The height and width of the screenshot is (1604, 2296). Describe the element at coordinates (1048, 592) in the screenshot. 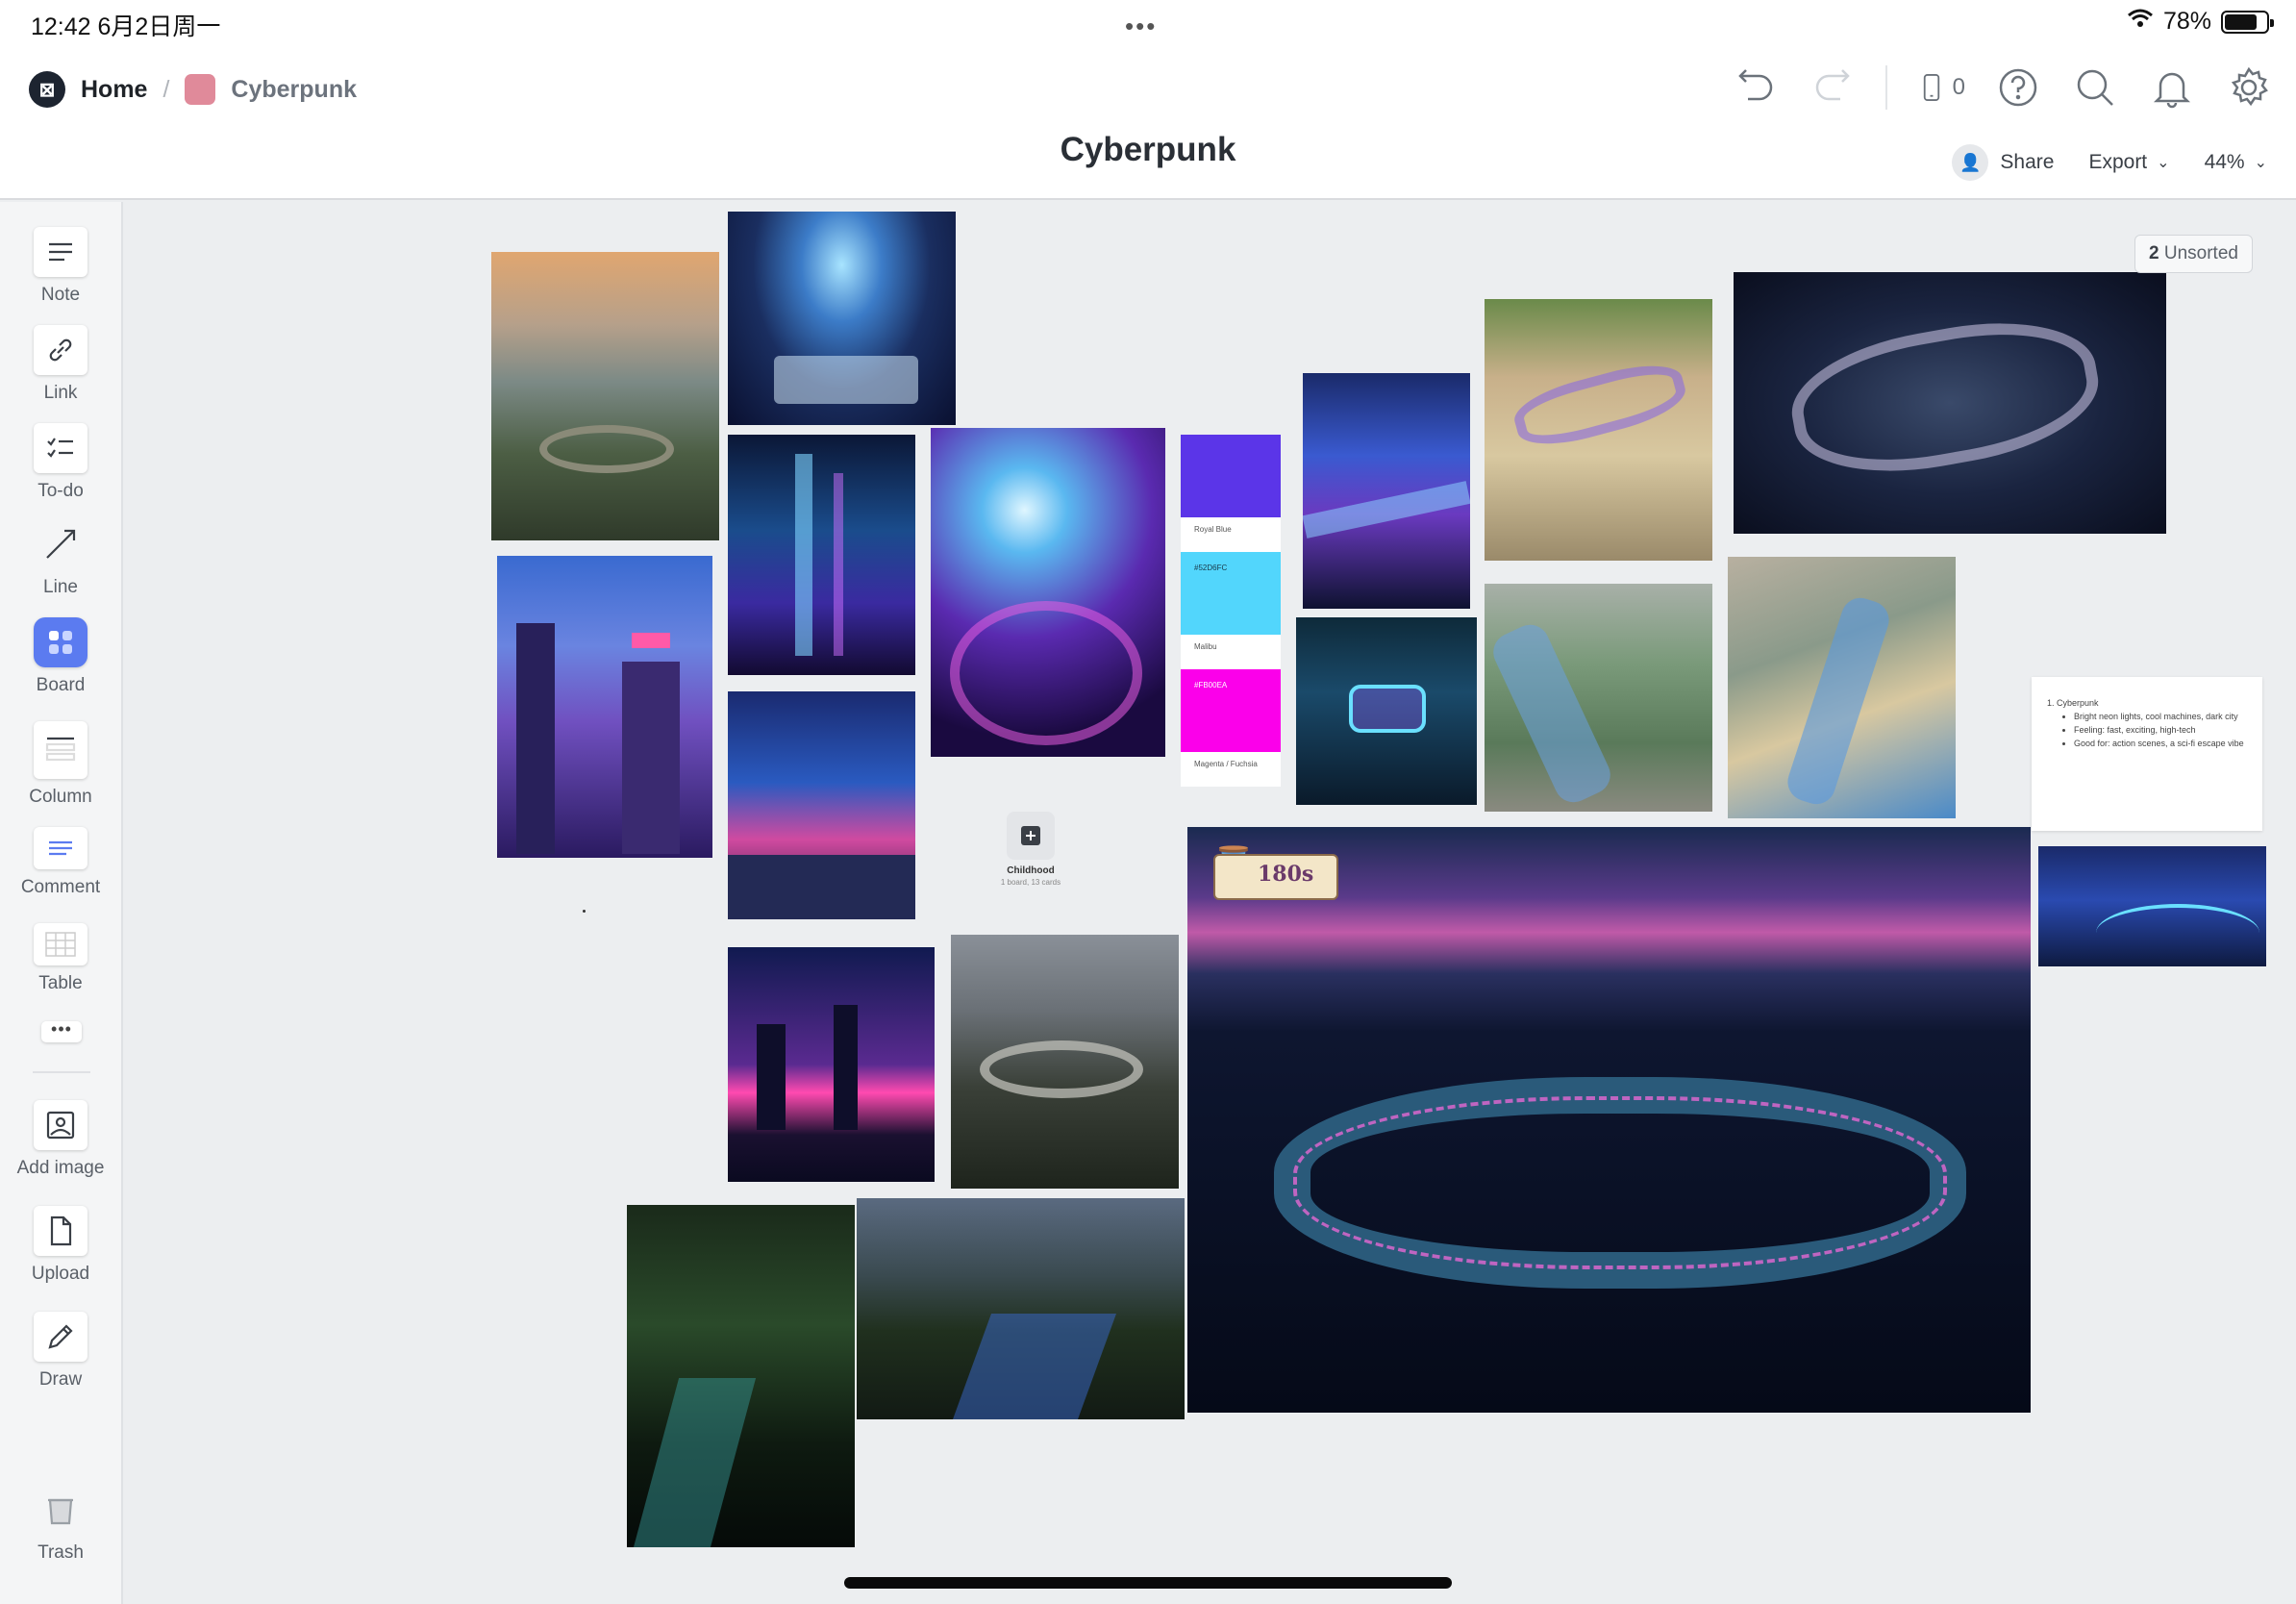

I see `image-card-floating-orb-city` at that location.